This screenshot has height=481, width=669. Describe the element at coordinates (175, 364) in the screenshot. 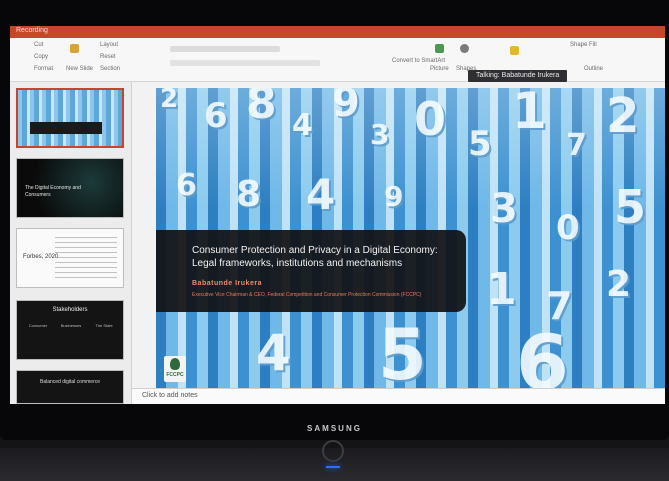

I see `seal-icon` at that location.